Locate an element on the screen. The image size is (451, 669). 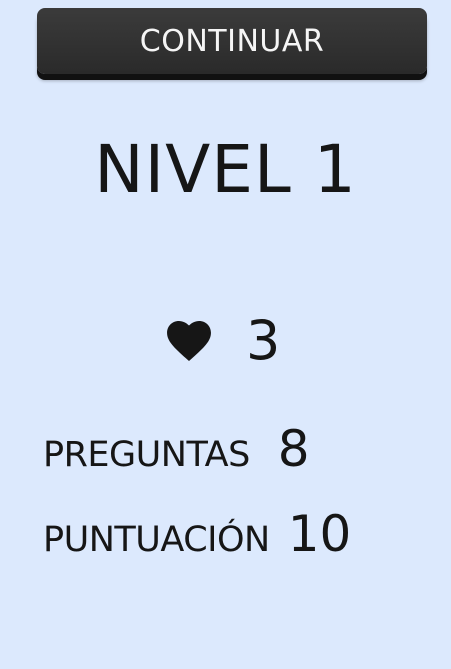
score-label: PUNTUACIÓN is located at coordinates (156, 540).